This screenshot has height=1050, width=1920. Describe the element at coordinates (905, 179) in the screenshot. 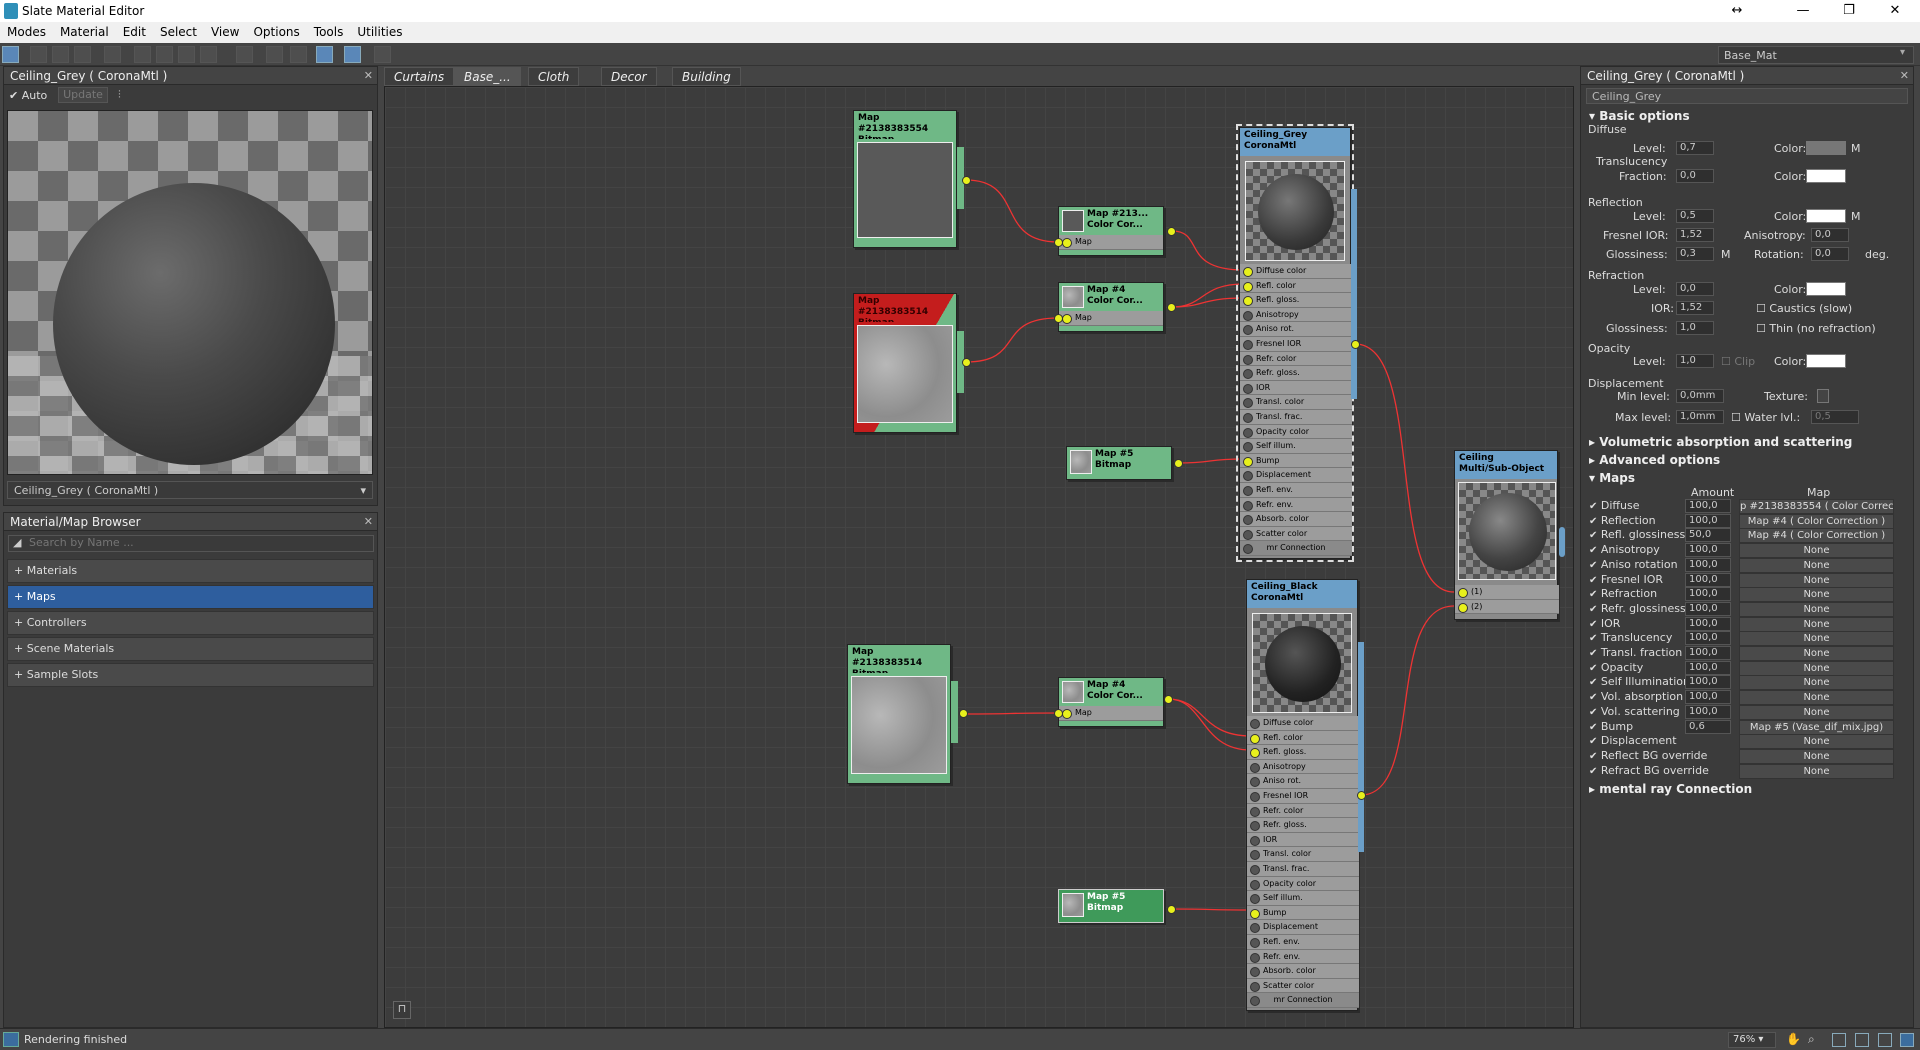

I see `bitmap-node: Map #2138383554Bitmap` at that location.